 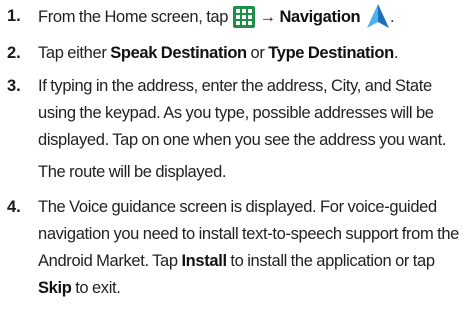 What do you see at coordinates (132, 172) in the screenshot?
I see `step-paragraph: The route will be displayed.` at bounding box center [132, 172].